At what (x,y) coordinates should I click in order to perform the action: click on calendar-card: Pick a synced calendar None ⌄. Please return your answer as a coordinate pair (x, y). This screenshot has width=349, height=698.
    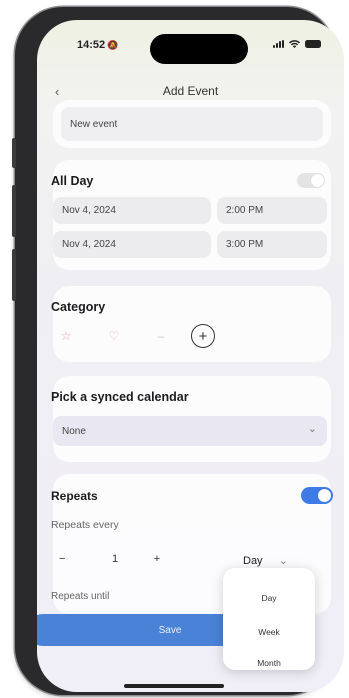
    Looking at the image, I should click on (191, 419).